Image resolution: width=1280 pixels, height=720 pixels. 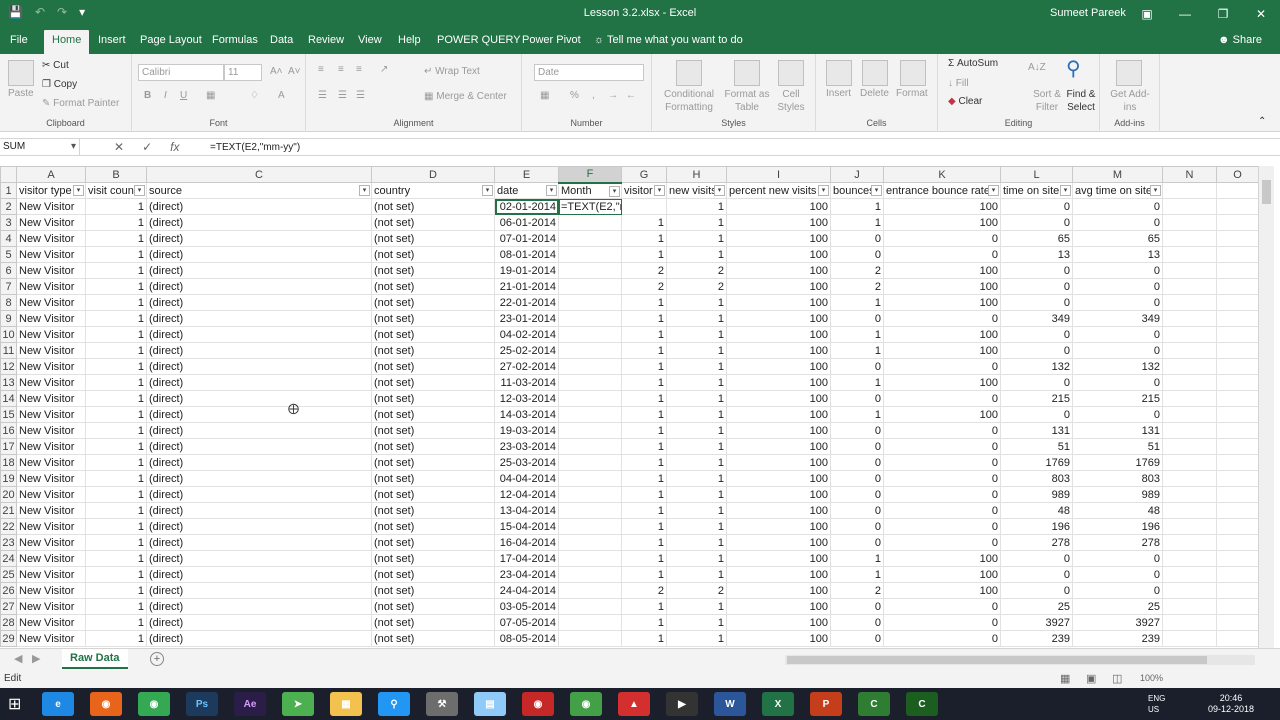 What do you see at coordinates (452, 71) in the screenshot?
I see `wrap-text-button: ↵ Wrap Text` at bounding box center [452, 71].